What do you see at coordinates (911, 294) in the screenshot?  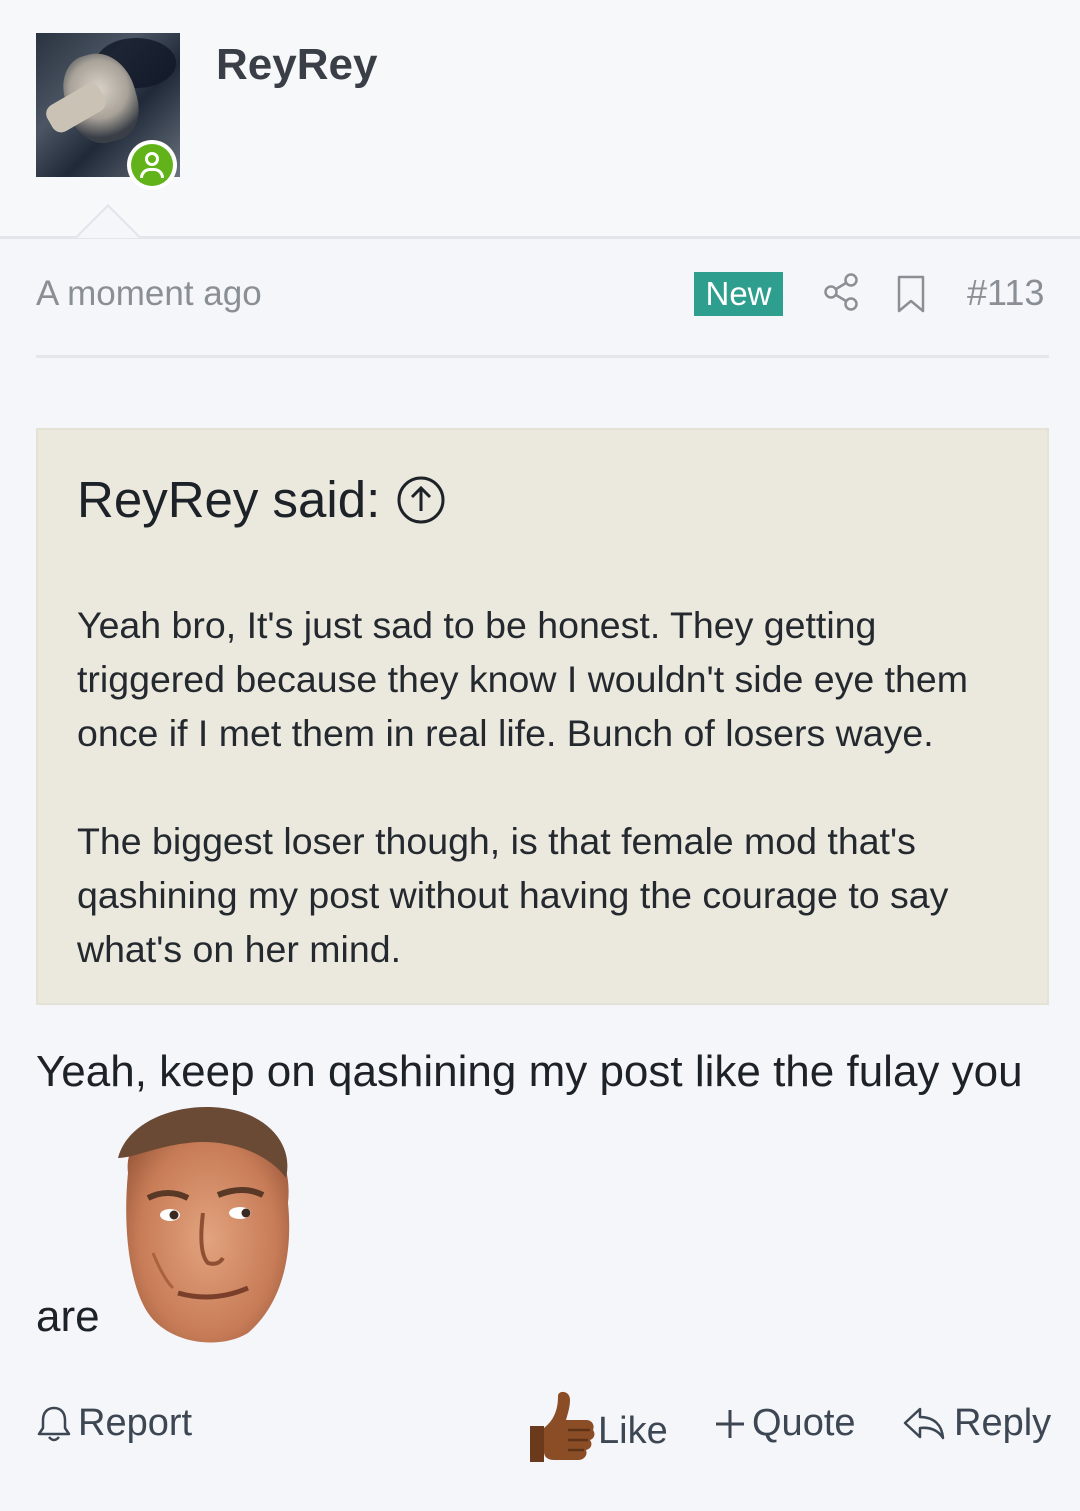 I see `bookmark-icon` at bounding box center [911, 294].